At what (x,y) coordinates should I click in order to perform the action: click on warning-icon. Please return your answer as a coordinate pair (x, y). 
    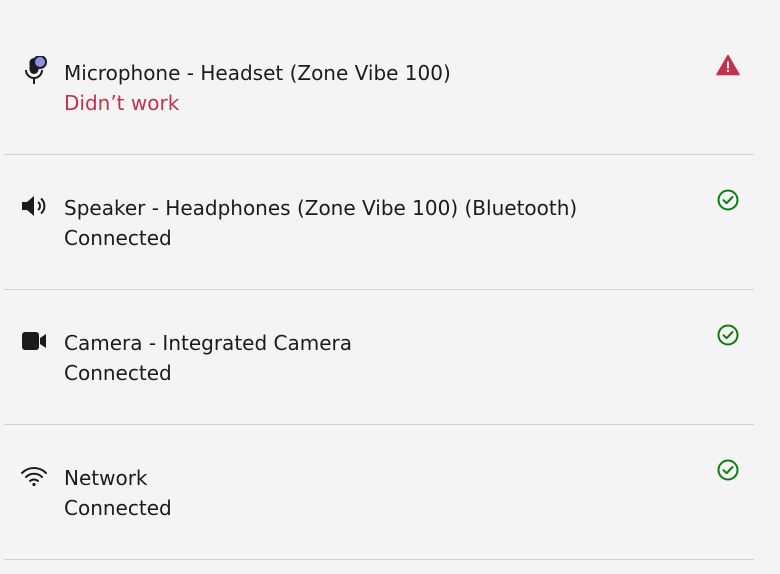
    Looking at the image, I should click on (728, 65).